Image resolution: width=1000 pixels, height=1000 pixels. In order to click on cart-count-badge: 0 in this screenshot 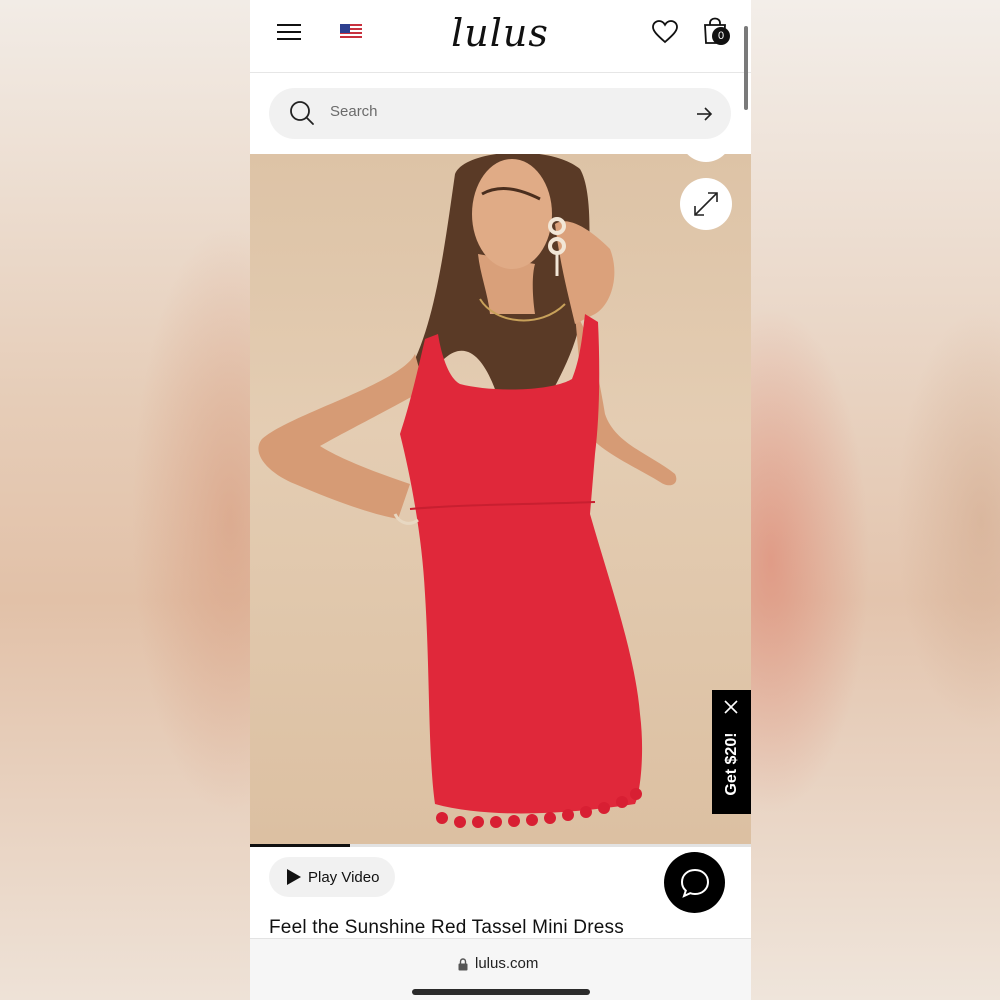, I will do `click(721, 36)`.